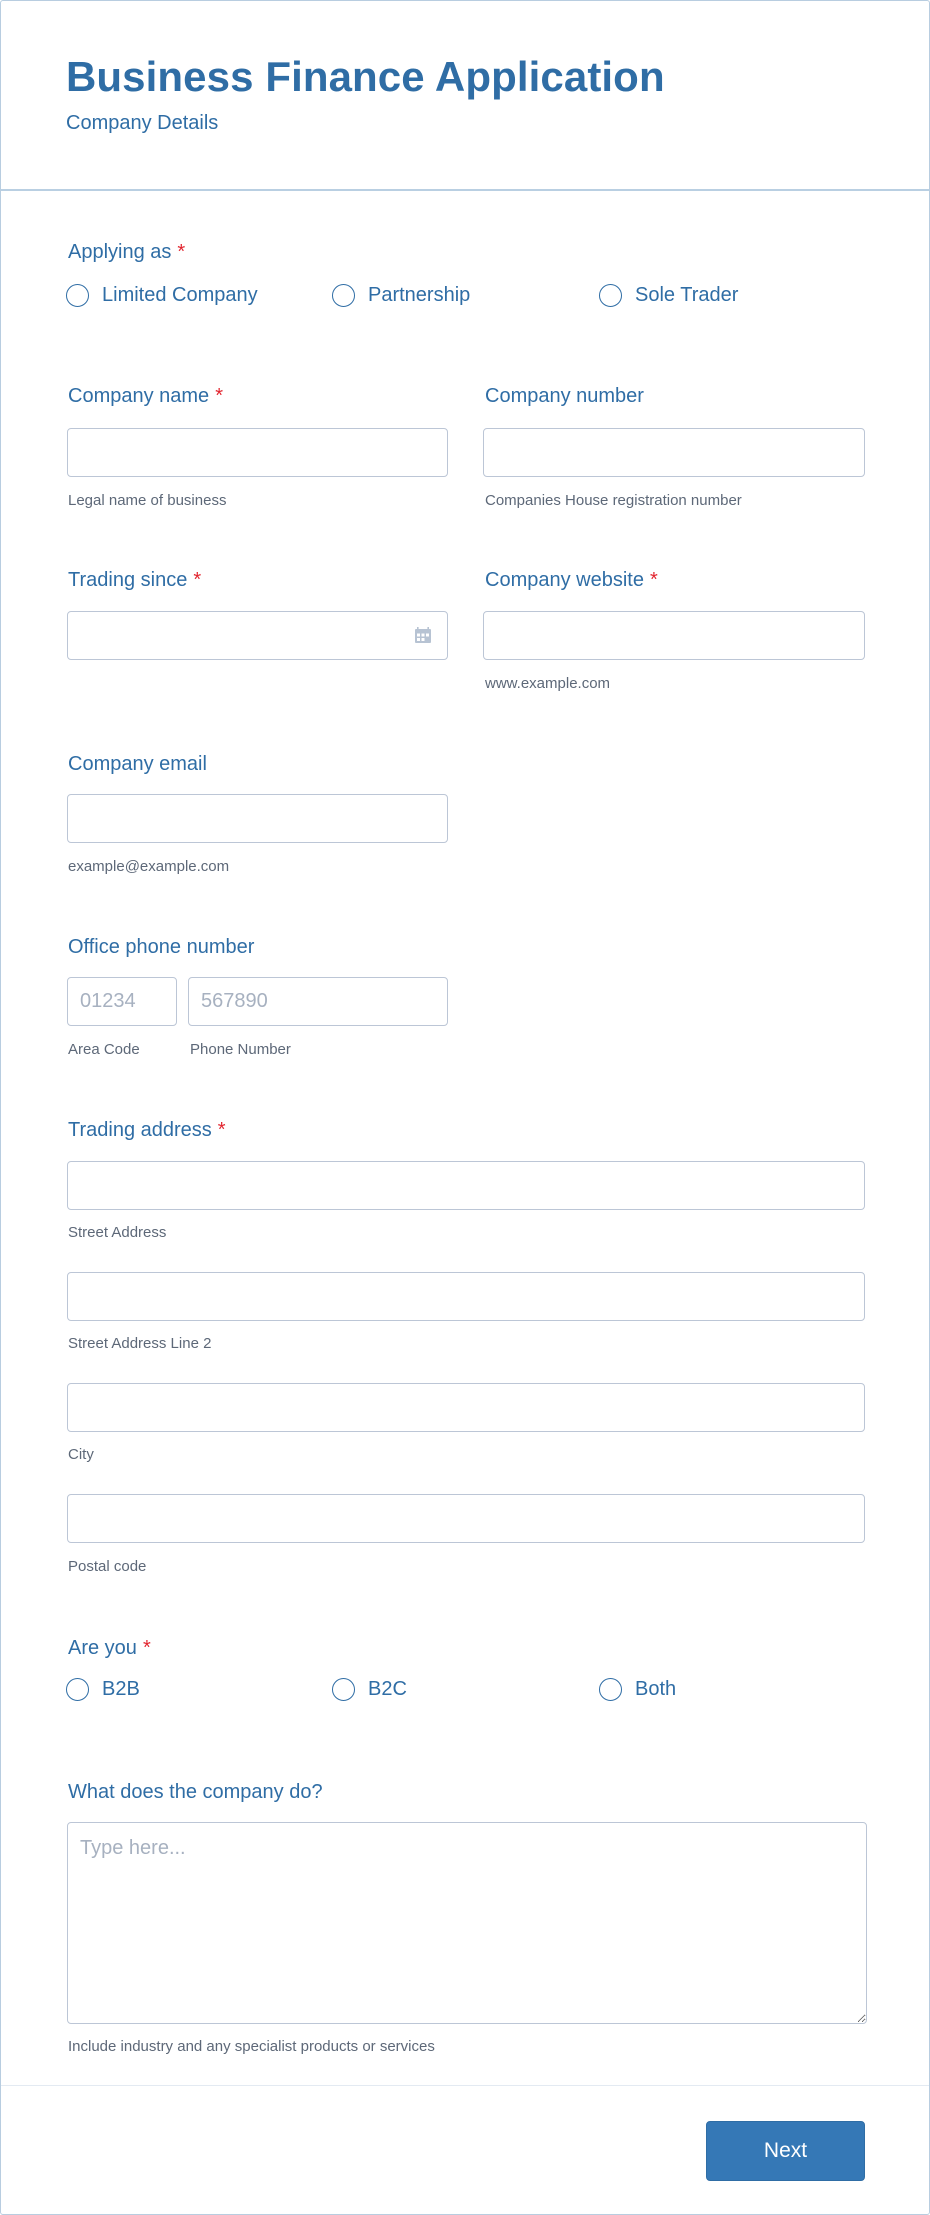  What do you see at coordinates (318, 1001) in the screenshot?
I see `phone-number-input` at bounding box center [318, 1001].